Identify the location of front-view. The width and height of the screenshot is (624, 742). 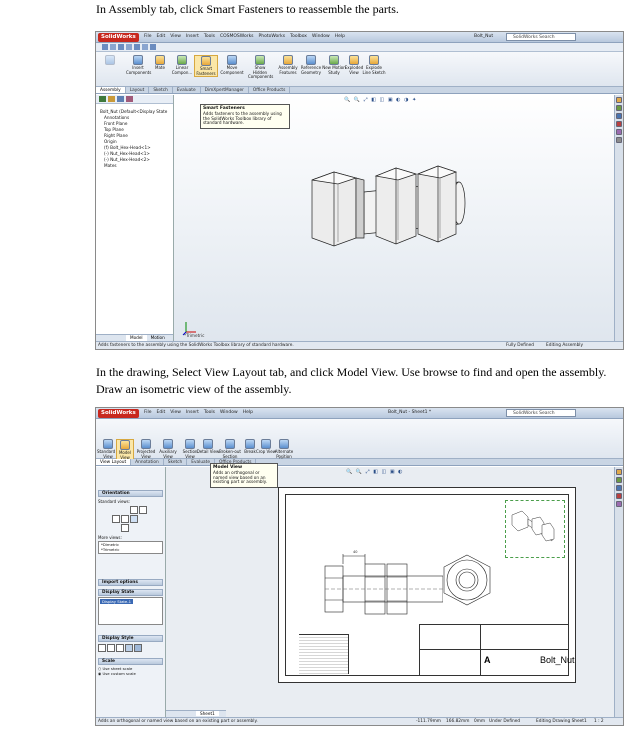
(383, 584).